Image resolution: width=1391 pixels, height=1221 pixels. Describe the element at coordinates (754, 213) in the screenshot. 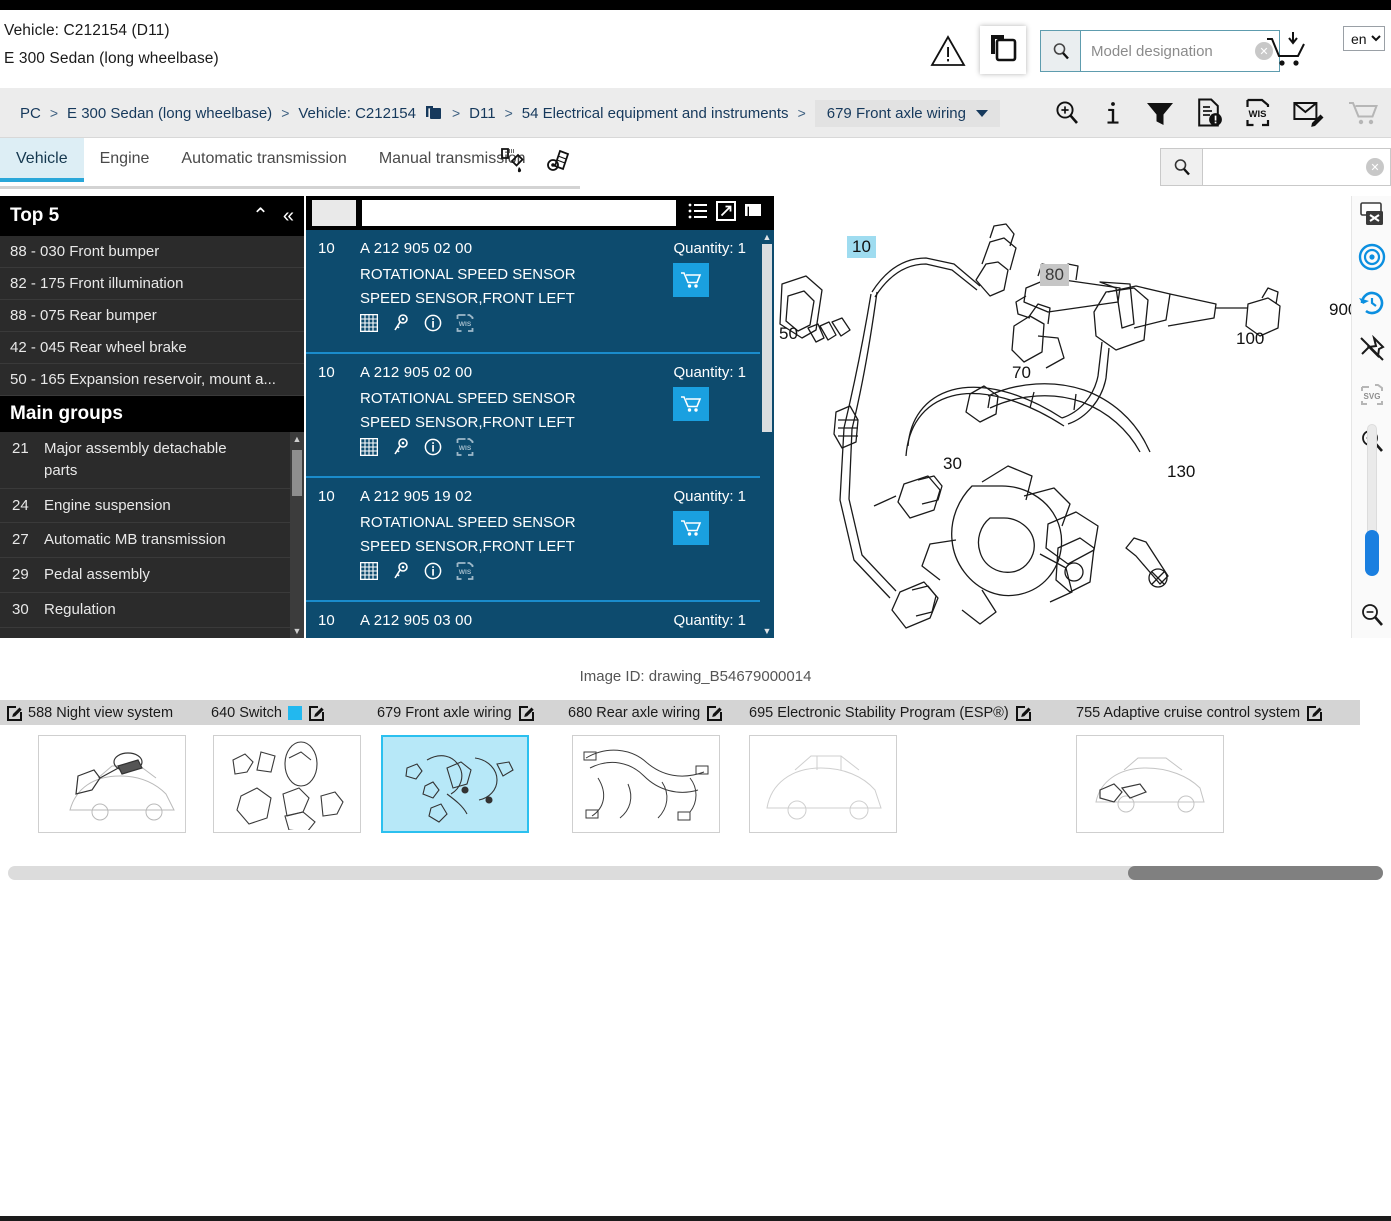

I see `copy-icon` at that location.